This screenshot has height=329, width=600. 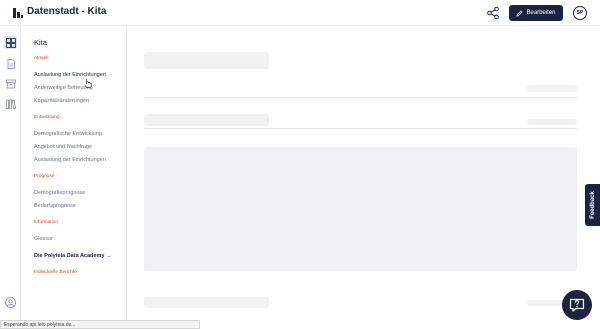 I want to click on edit-button: Bearbeiten, so click(x=536, y=13).